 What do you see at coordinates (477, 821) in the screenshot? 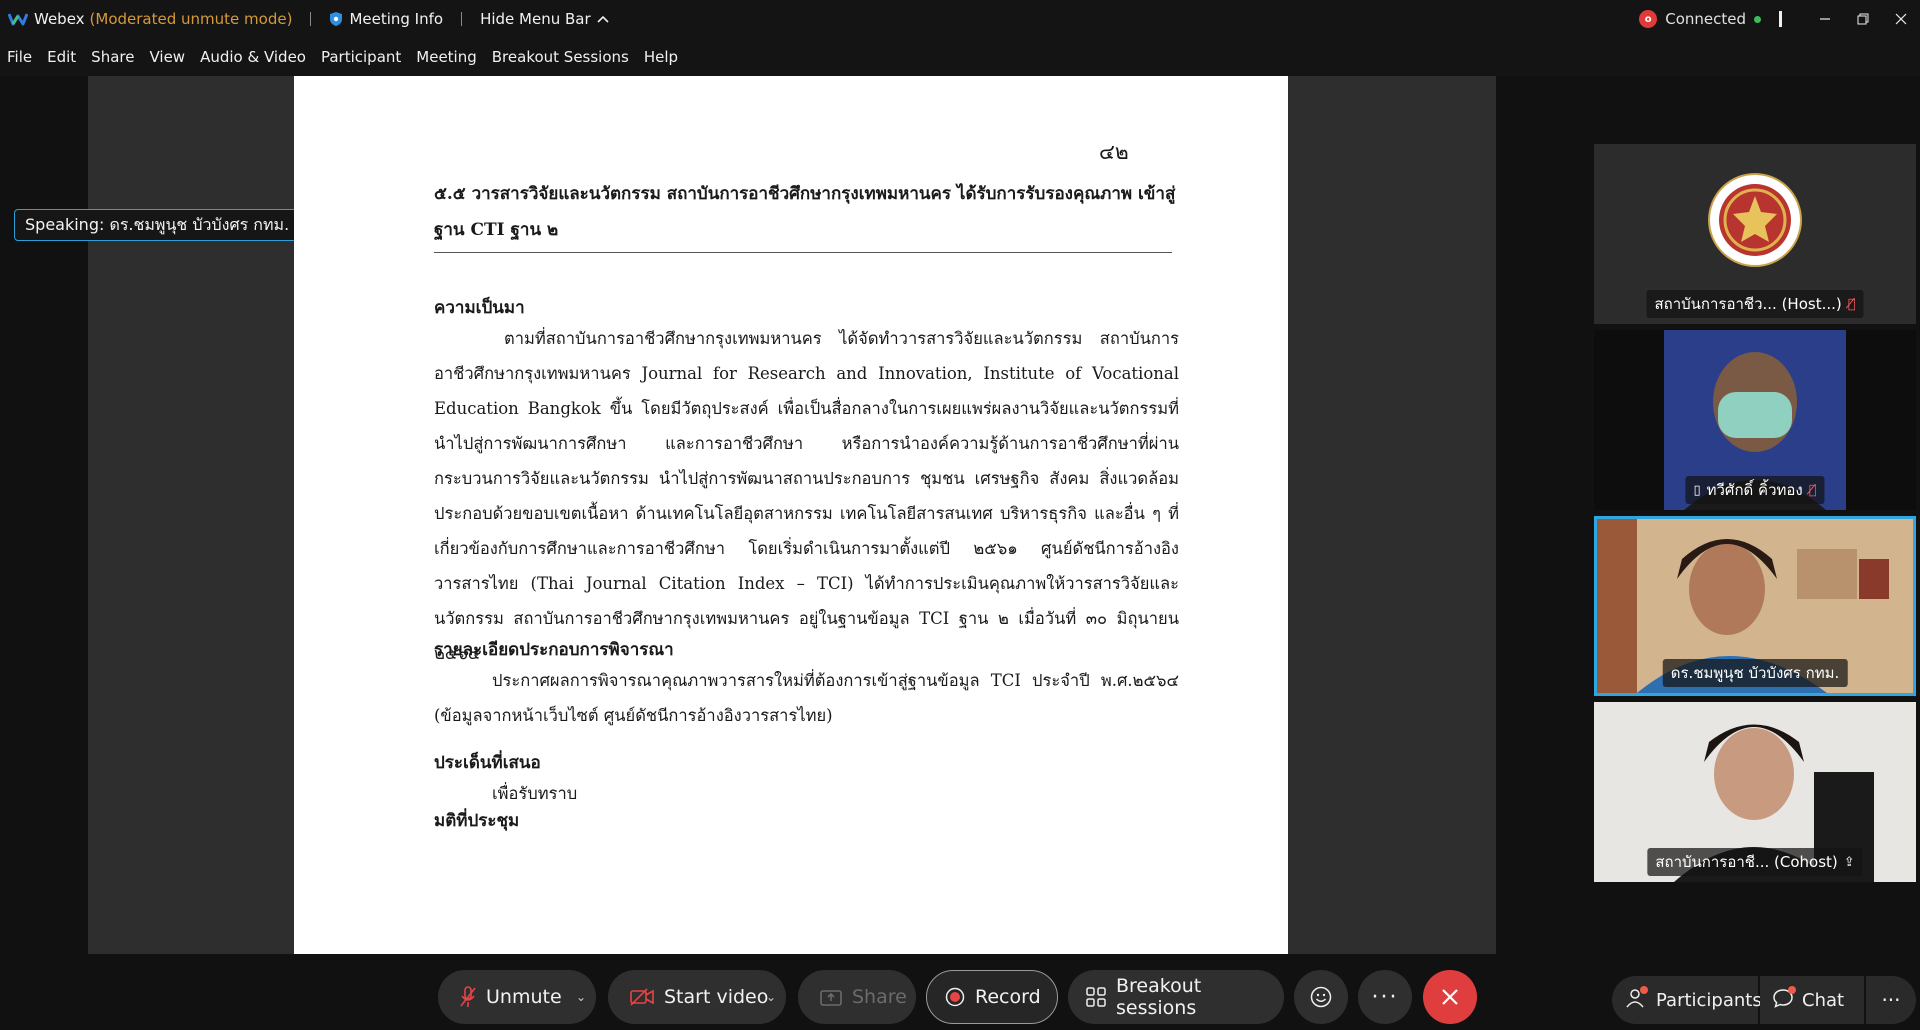
I see `section-title-resolution: มติที่ประชุม` at bounding box center [477, 821].